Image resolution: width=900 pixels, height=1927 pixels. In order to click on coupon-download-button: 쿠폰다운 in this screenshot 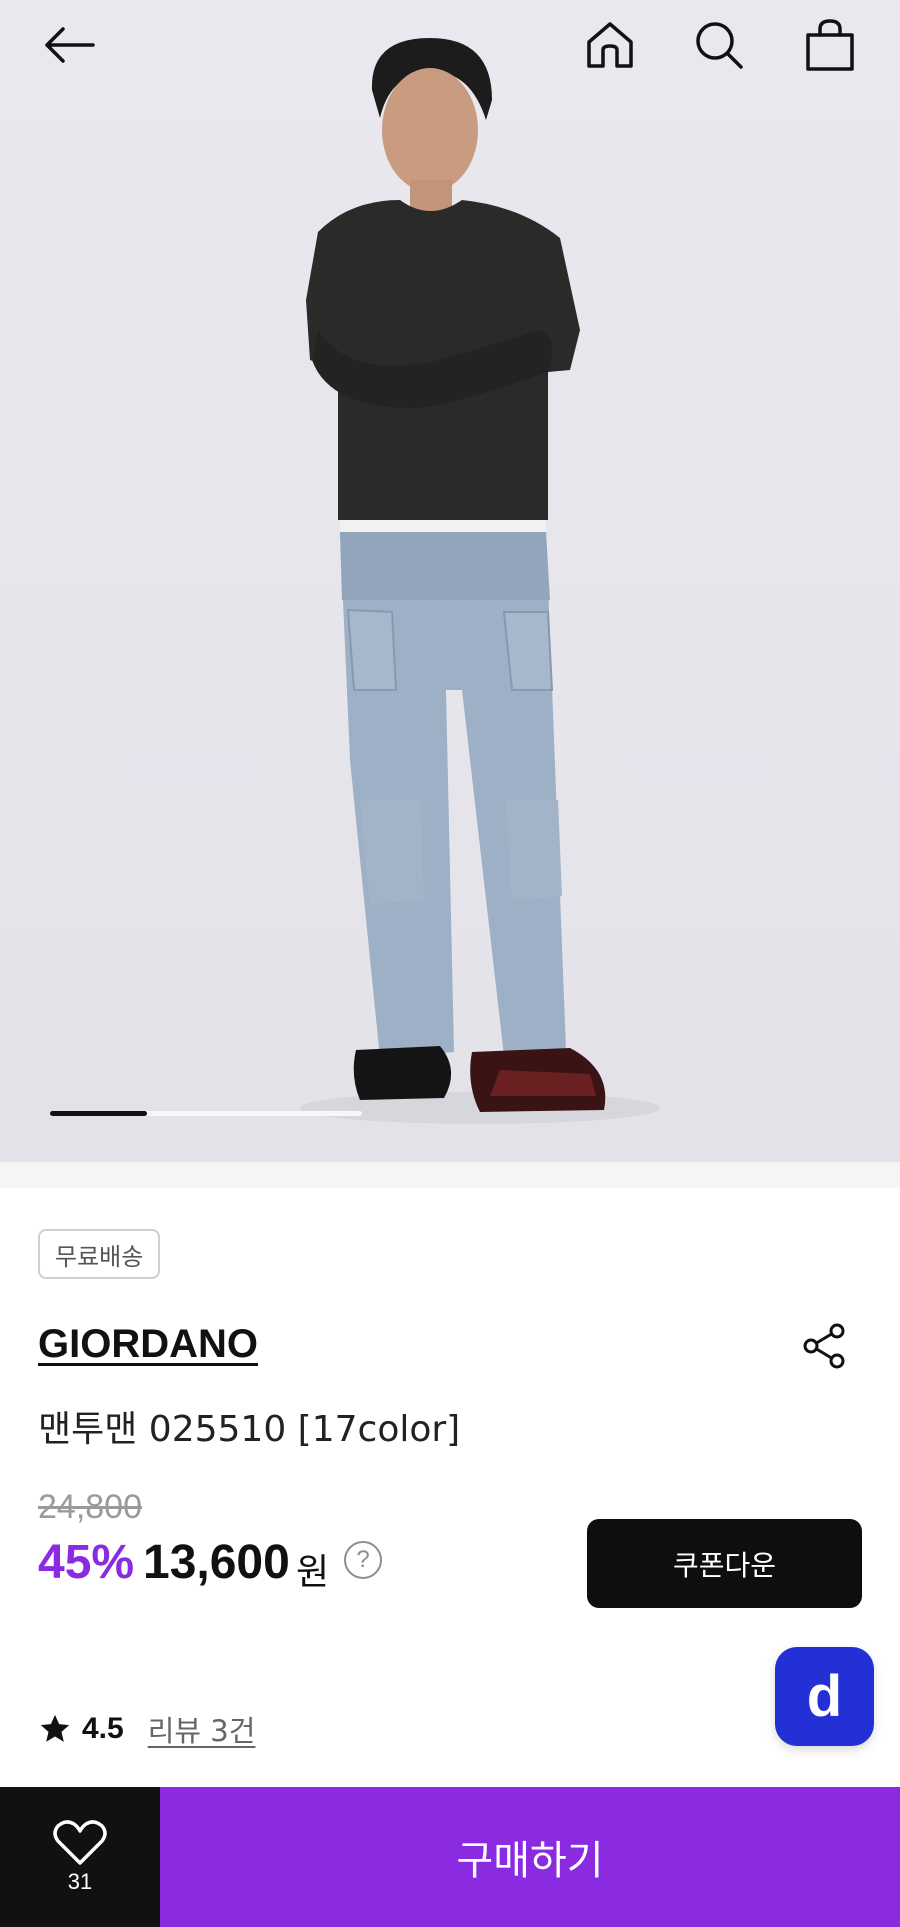, I will do `click(724, 1563)`.